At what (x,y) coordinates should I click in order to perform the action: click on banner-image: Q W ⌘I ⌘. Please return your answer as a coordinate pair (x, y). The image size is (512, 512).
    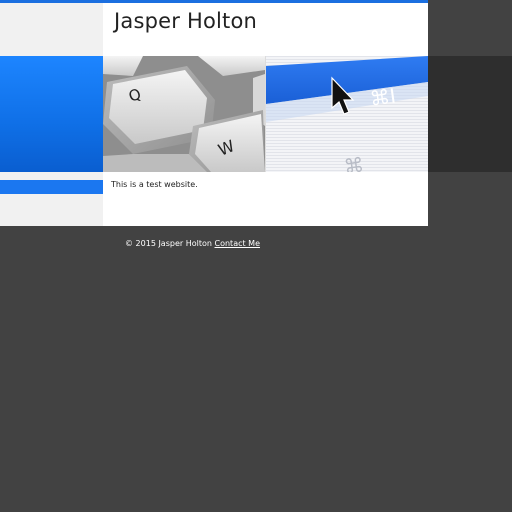
    Looking at the image, I should click on (265, 114).